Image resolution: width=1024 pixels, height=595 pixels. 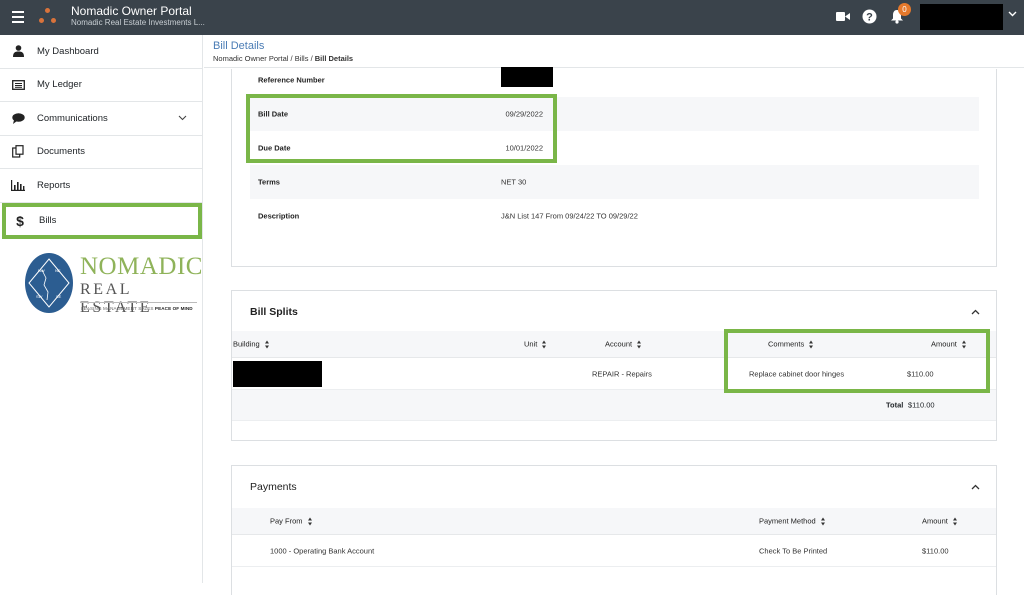 I want to click on page-title: Bill Details, so click(x=239, y=46).